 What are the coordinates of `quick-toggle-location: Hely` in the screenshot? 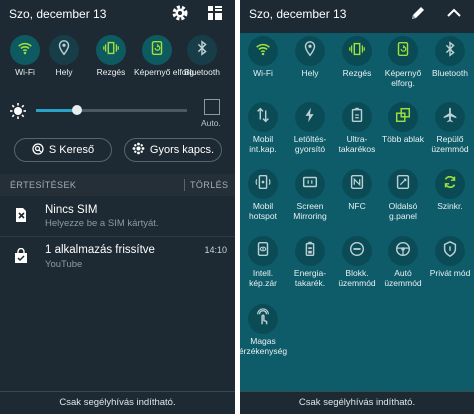 It's located at (64, 56).